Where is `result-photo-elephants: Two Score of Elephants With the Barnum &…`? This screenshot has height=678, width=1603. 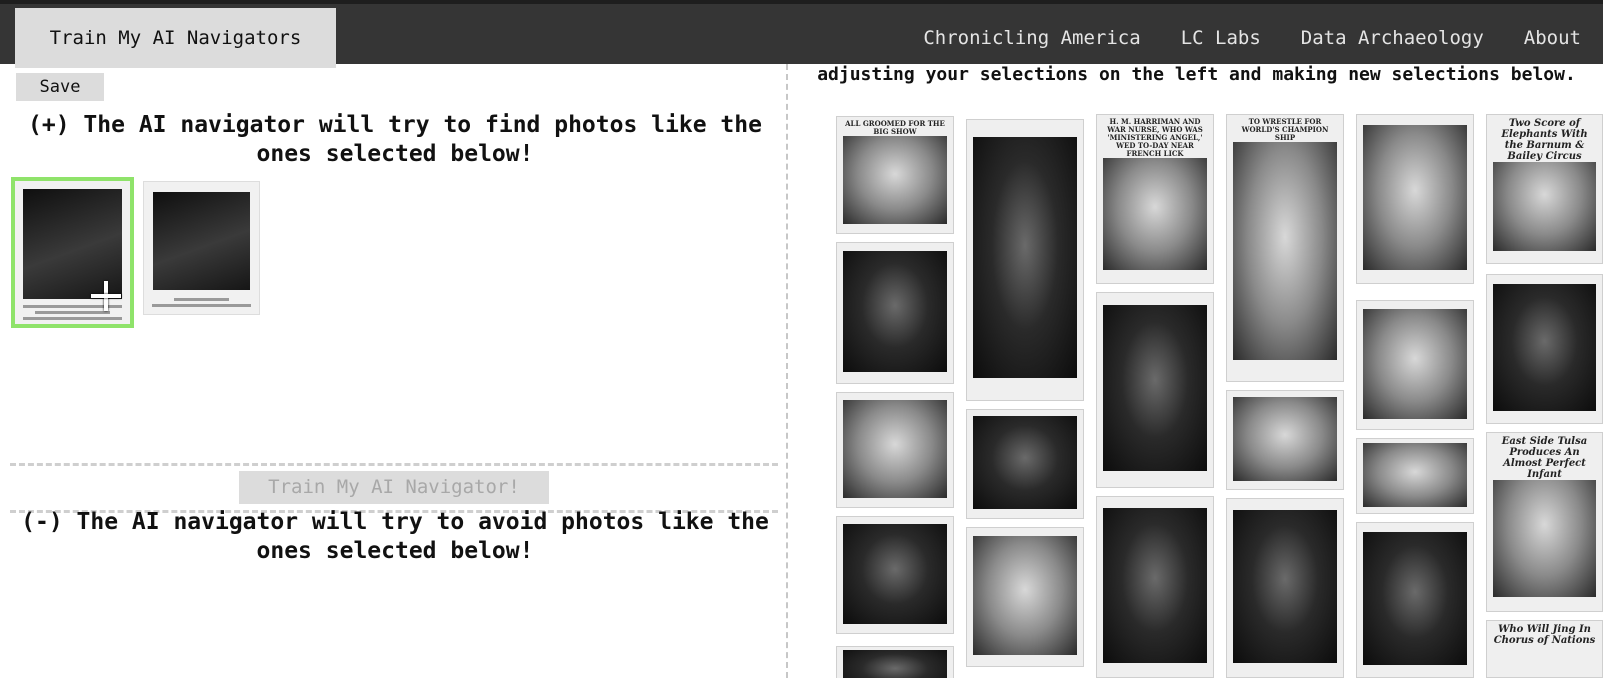
result-photo-elephants: Two Score of Elephants With the Barnum &… is located at coordinates (1544, 189).